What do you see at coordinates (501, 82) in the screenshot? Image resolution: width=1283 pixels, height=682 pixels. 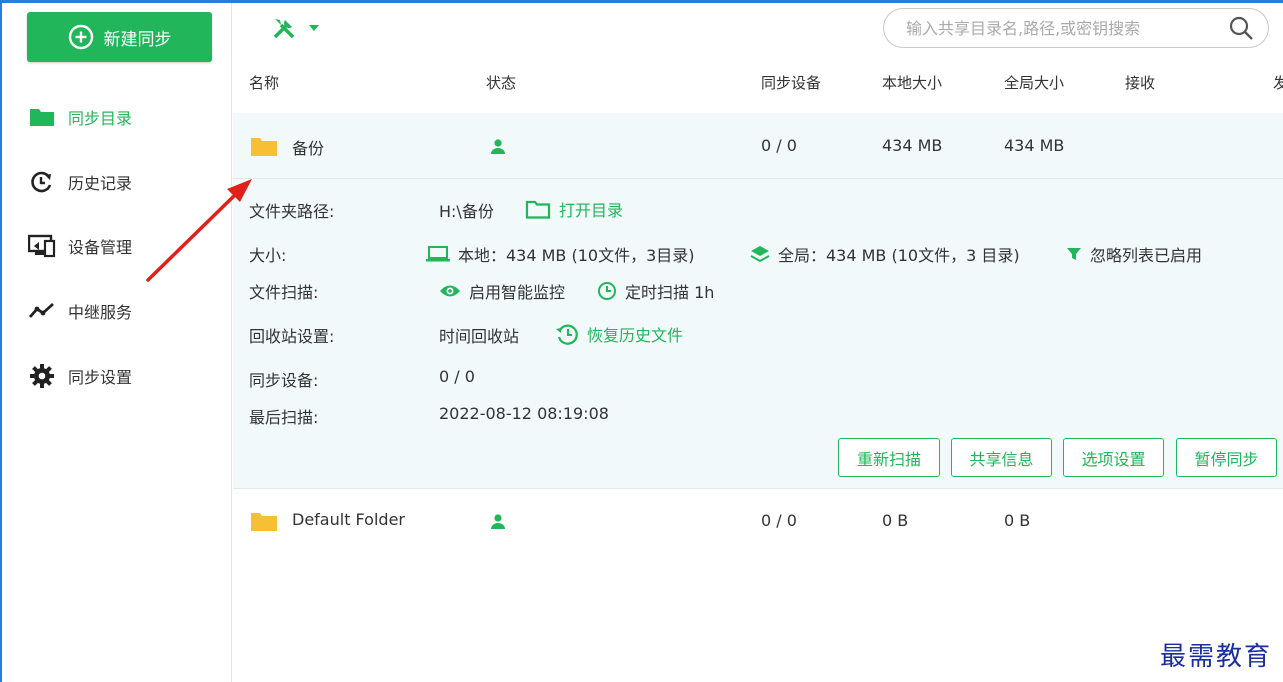 I see `column-header-status: 状态` at bounding box center [501, 82].